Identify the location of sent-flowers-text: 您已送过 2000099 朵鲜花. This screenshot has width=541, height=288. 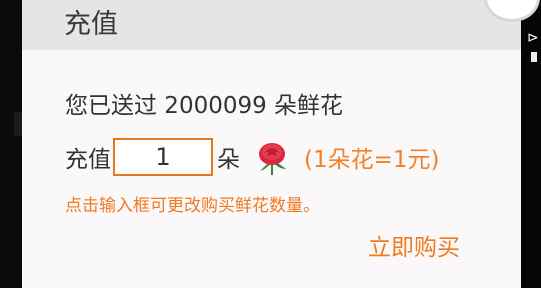
(204, 106).